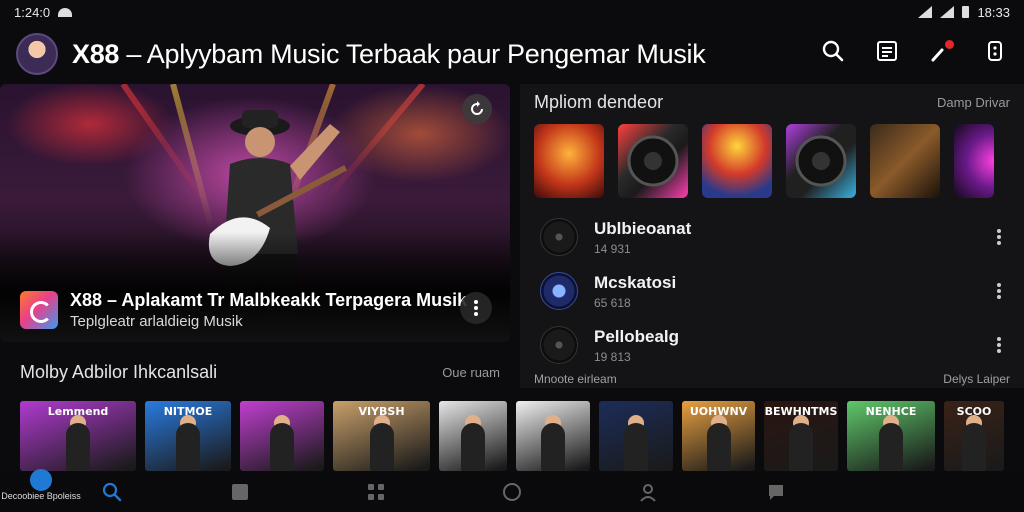 Image resolution: width=1024 pixels, height=512 pixels. I want to click on refresh-button, so click(477, 109).